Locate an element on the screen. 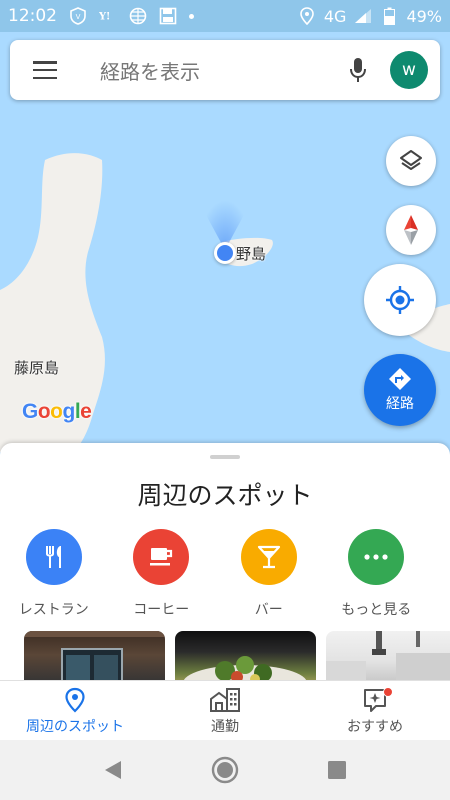  tab-commute: 通勤 is located at coordinates (225, 710).